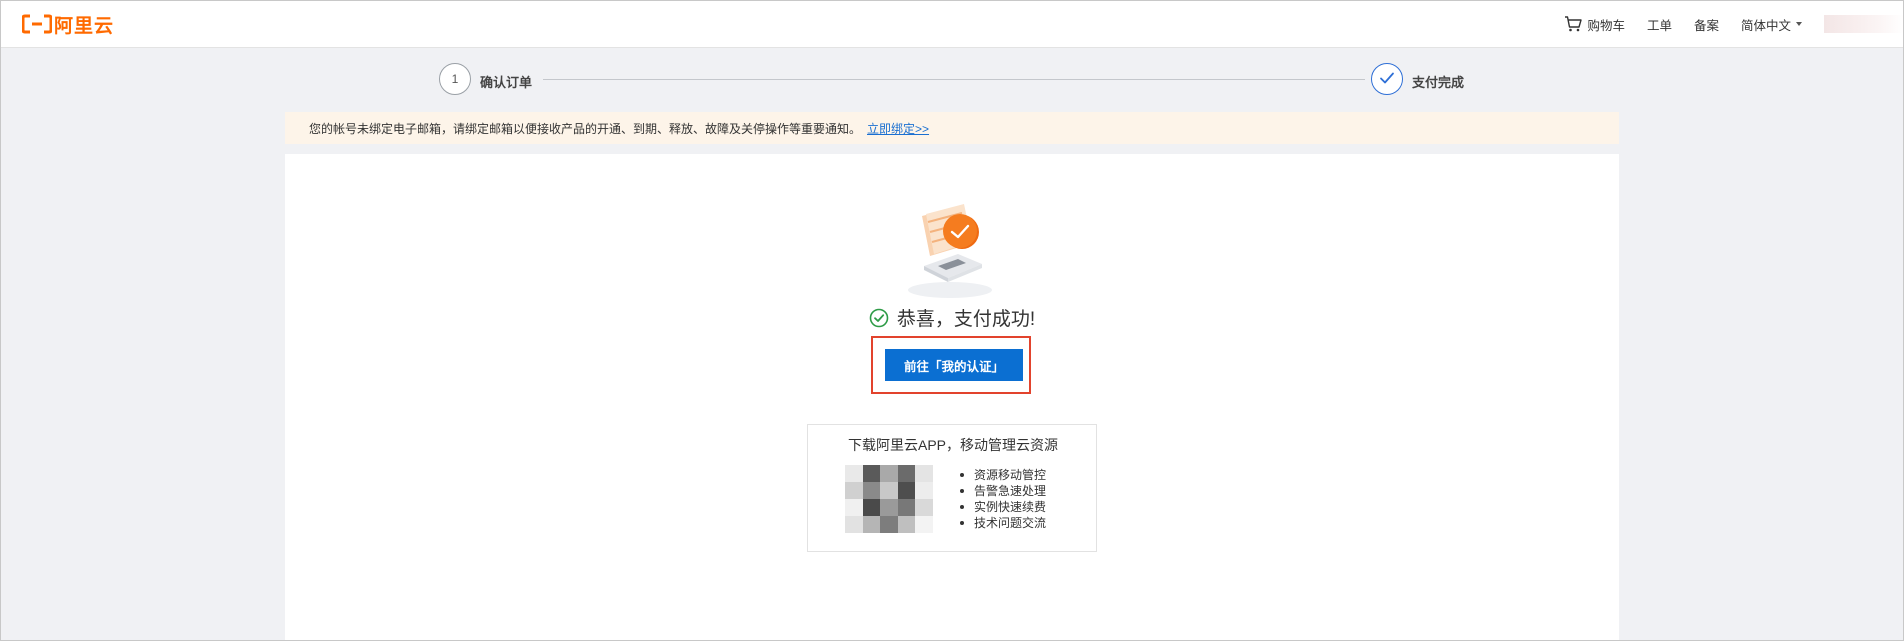  I want to click on success-text: 恭喜，支付成功!, so click(966, 319).